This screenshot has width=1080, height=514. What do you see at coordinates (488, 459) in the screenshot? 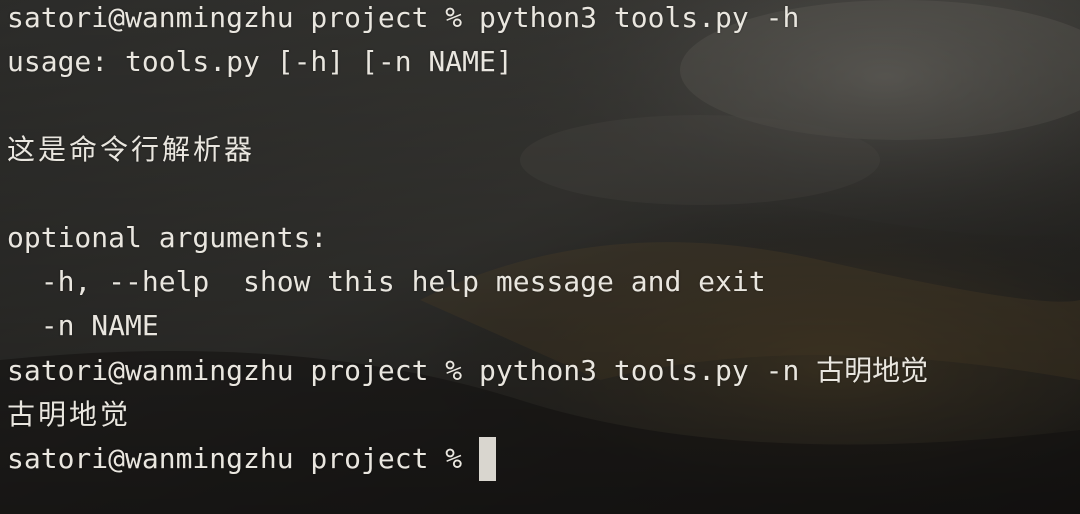
I see `text-cursor` at bounding box center [488, 459].